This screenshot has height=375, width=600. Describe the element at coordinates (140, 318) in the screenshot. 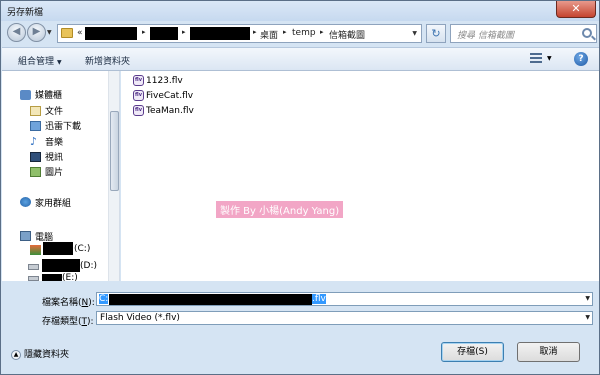

I see `filetype-value: Flash Video (*.flv)` at that location.